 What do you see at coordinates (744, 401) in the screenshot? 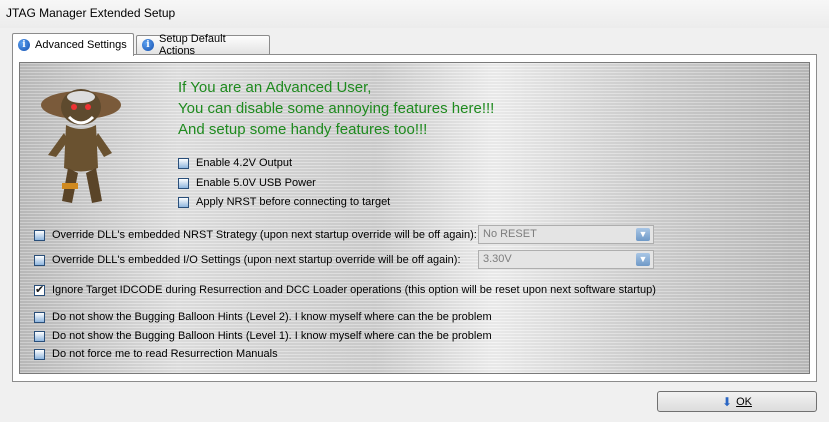
I see `ok-button-label: OK` at bounding box center [744, 401].